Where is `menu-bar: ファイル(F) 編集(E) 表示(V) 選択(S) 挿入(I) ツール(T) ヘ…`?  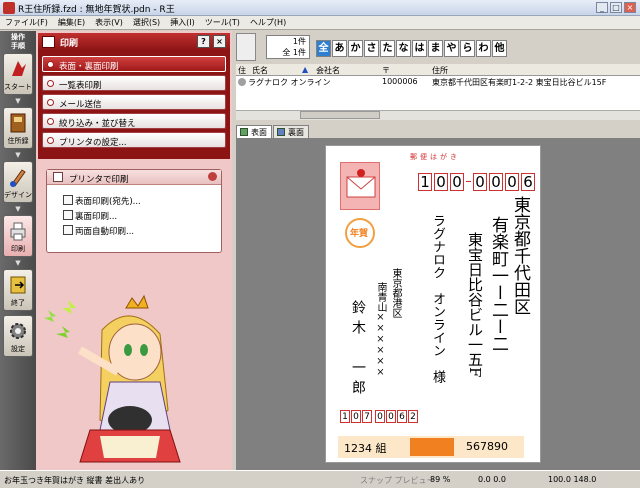 menu-bar: ファイル(F) 編集(E) 表示(V) 選択(S) 挿入(I) ツール(T) ヘ… is located at coordinates (320, 23).